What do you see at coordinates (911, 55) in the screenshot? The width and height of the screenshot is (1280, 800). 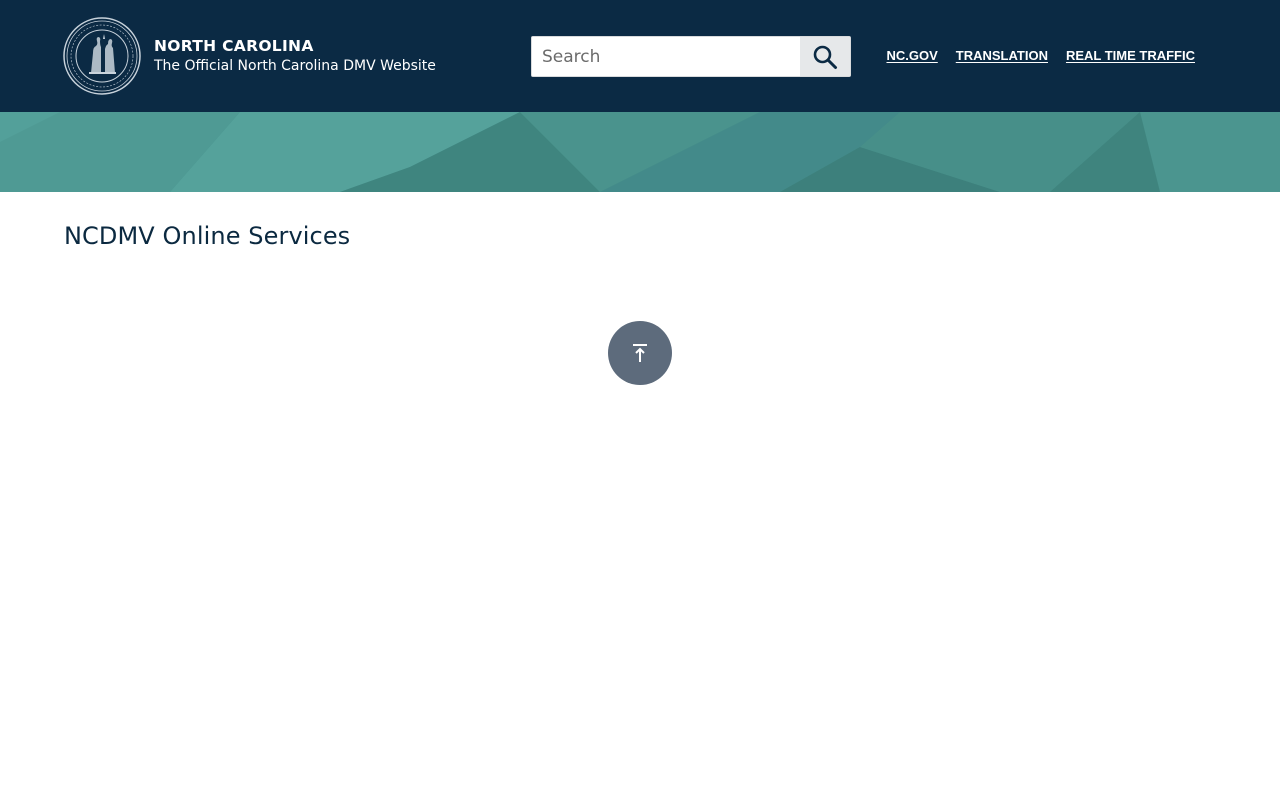 I see `nc-gov-link: NC.GOV` at bounding box center [911, 55].